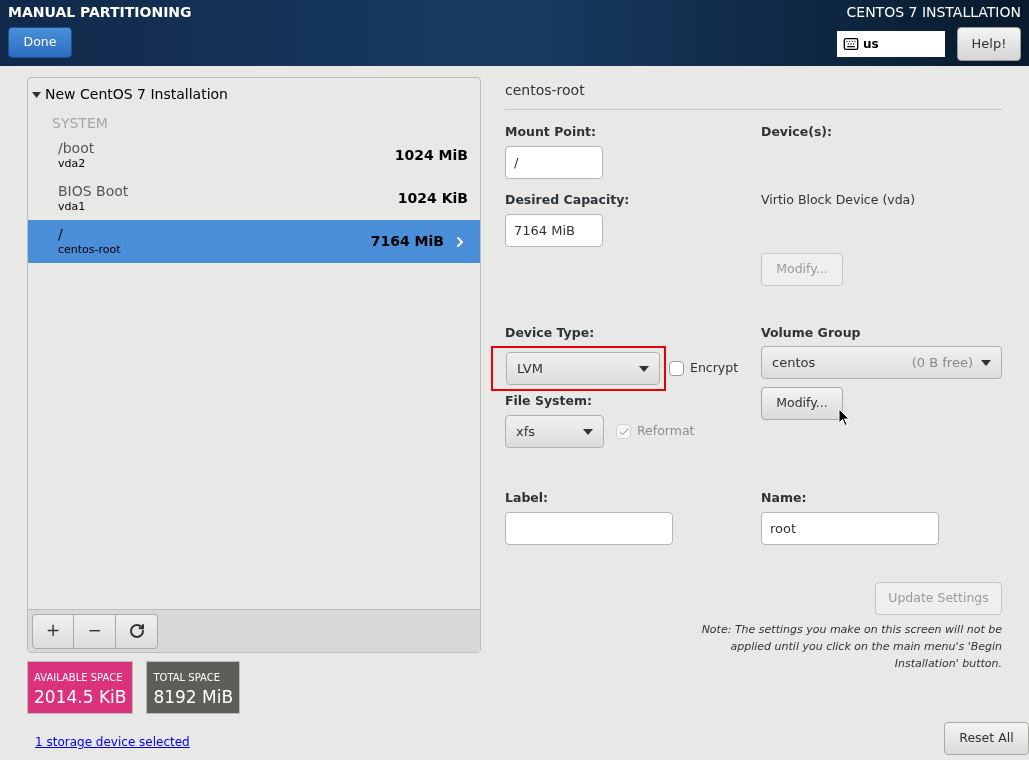  Describe the element at coordinates (891, 44) in the screenshot. I see `keyboard-layout-field: us` at that location.